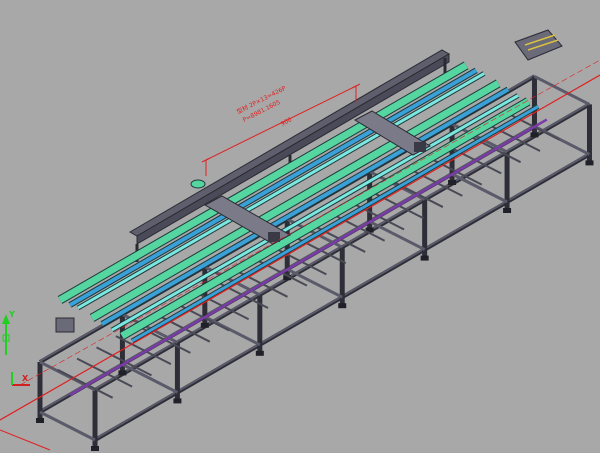 Image resolution: width=600 pixels, height=453 pixels. What do you see at coordinates (25, 378) in the screenshot?
I see `ucs-x-label: X` at bounding box center [25, 378].